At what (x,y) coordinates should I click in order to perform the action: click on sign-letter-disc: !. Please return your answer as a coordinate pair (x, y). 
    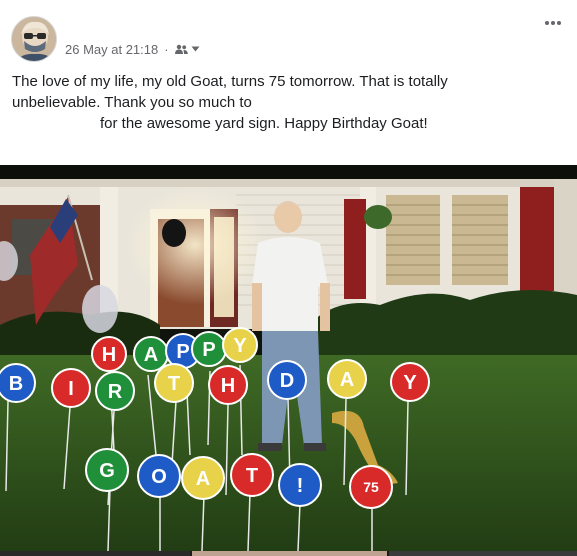
    Looking at the image, I should click on (300, 485).